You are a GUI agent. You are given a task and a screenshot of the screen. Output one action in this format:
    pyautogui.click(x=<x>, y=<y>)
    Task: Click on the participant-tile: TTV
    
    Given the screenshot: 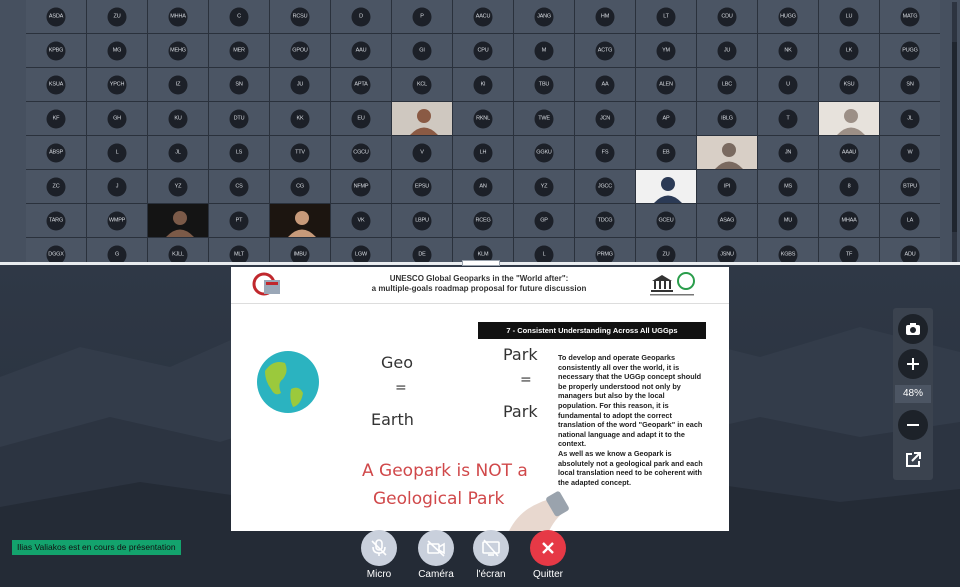 What is the action you would take?
    pyautogui.click(x=300, y=152)
    